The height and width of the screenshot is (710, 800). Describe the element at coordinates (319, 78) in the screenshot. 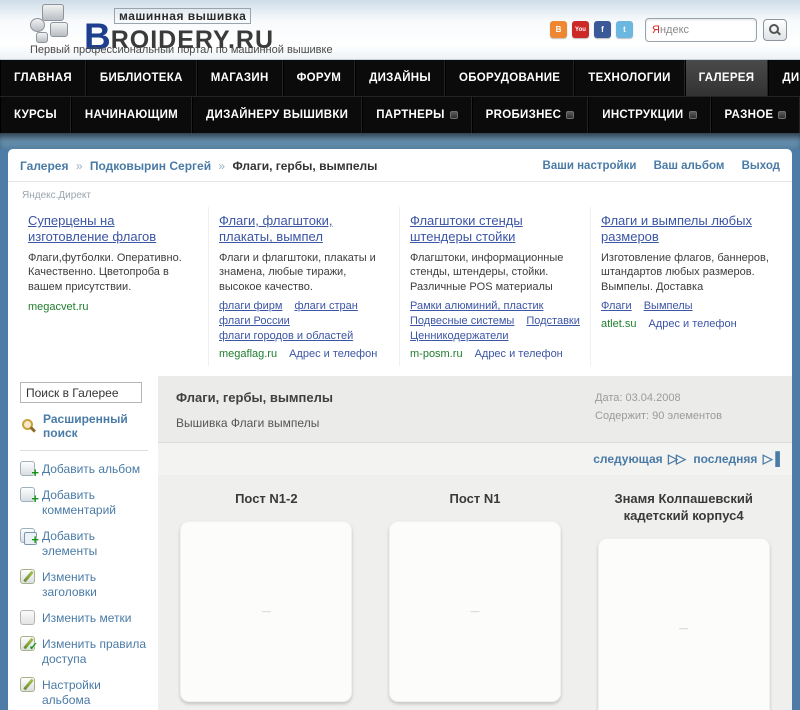

I see `nav-item-forum: ФОРУМ` at that location.